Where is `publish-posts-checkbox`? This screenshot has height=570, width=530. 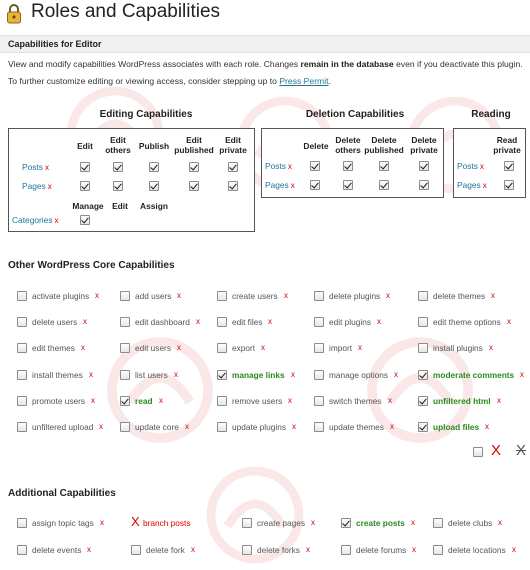
publish-posts-checkbox is located at coordinates (154, 167).